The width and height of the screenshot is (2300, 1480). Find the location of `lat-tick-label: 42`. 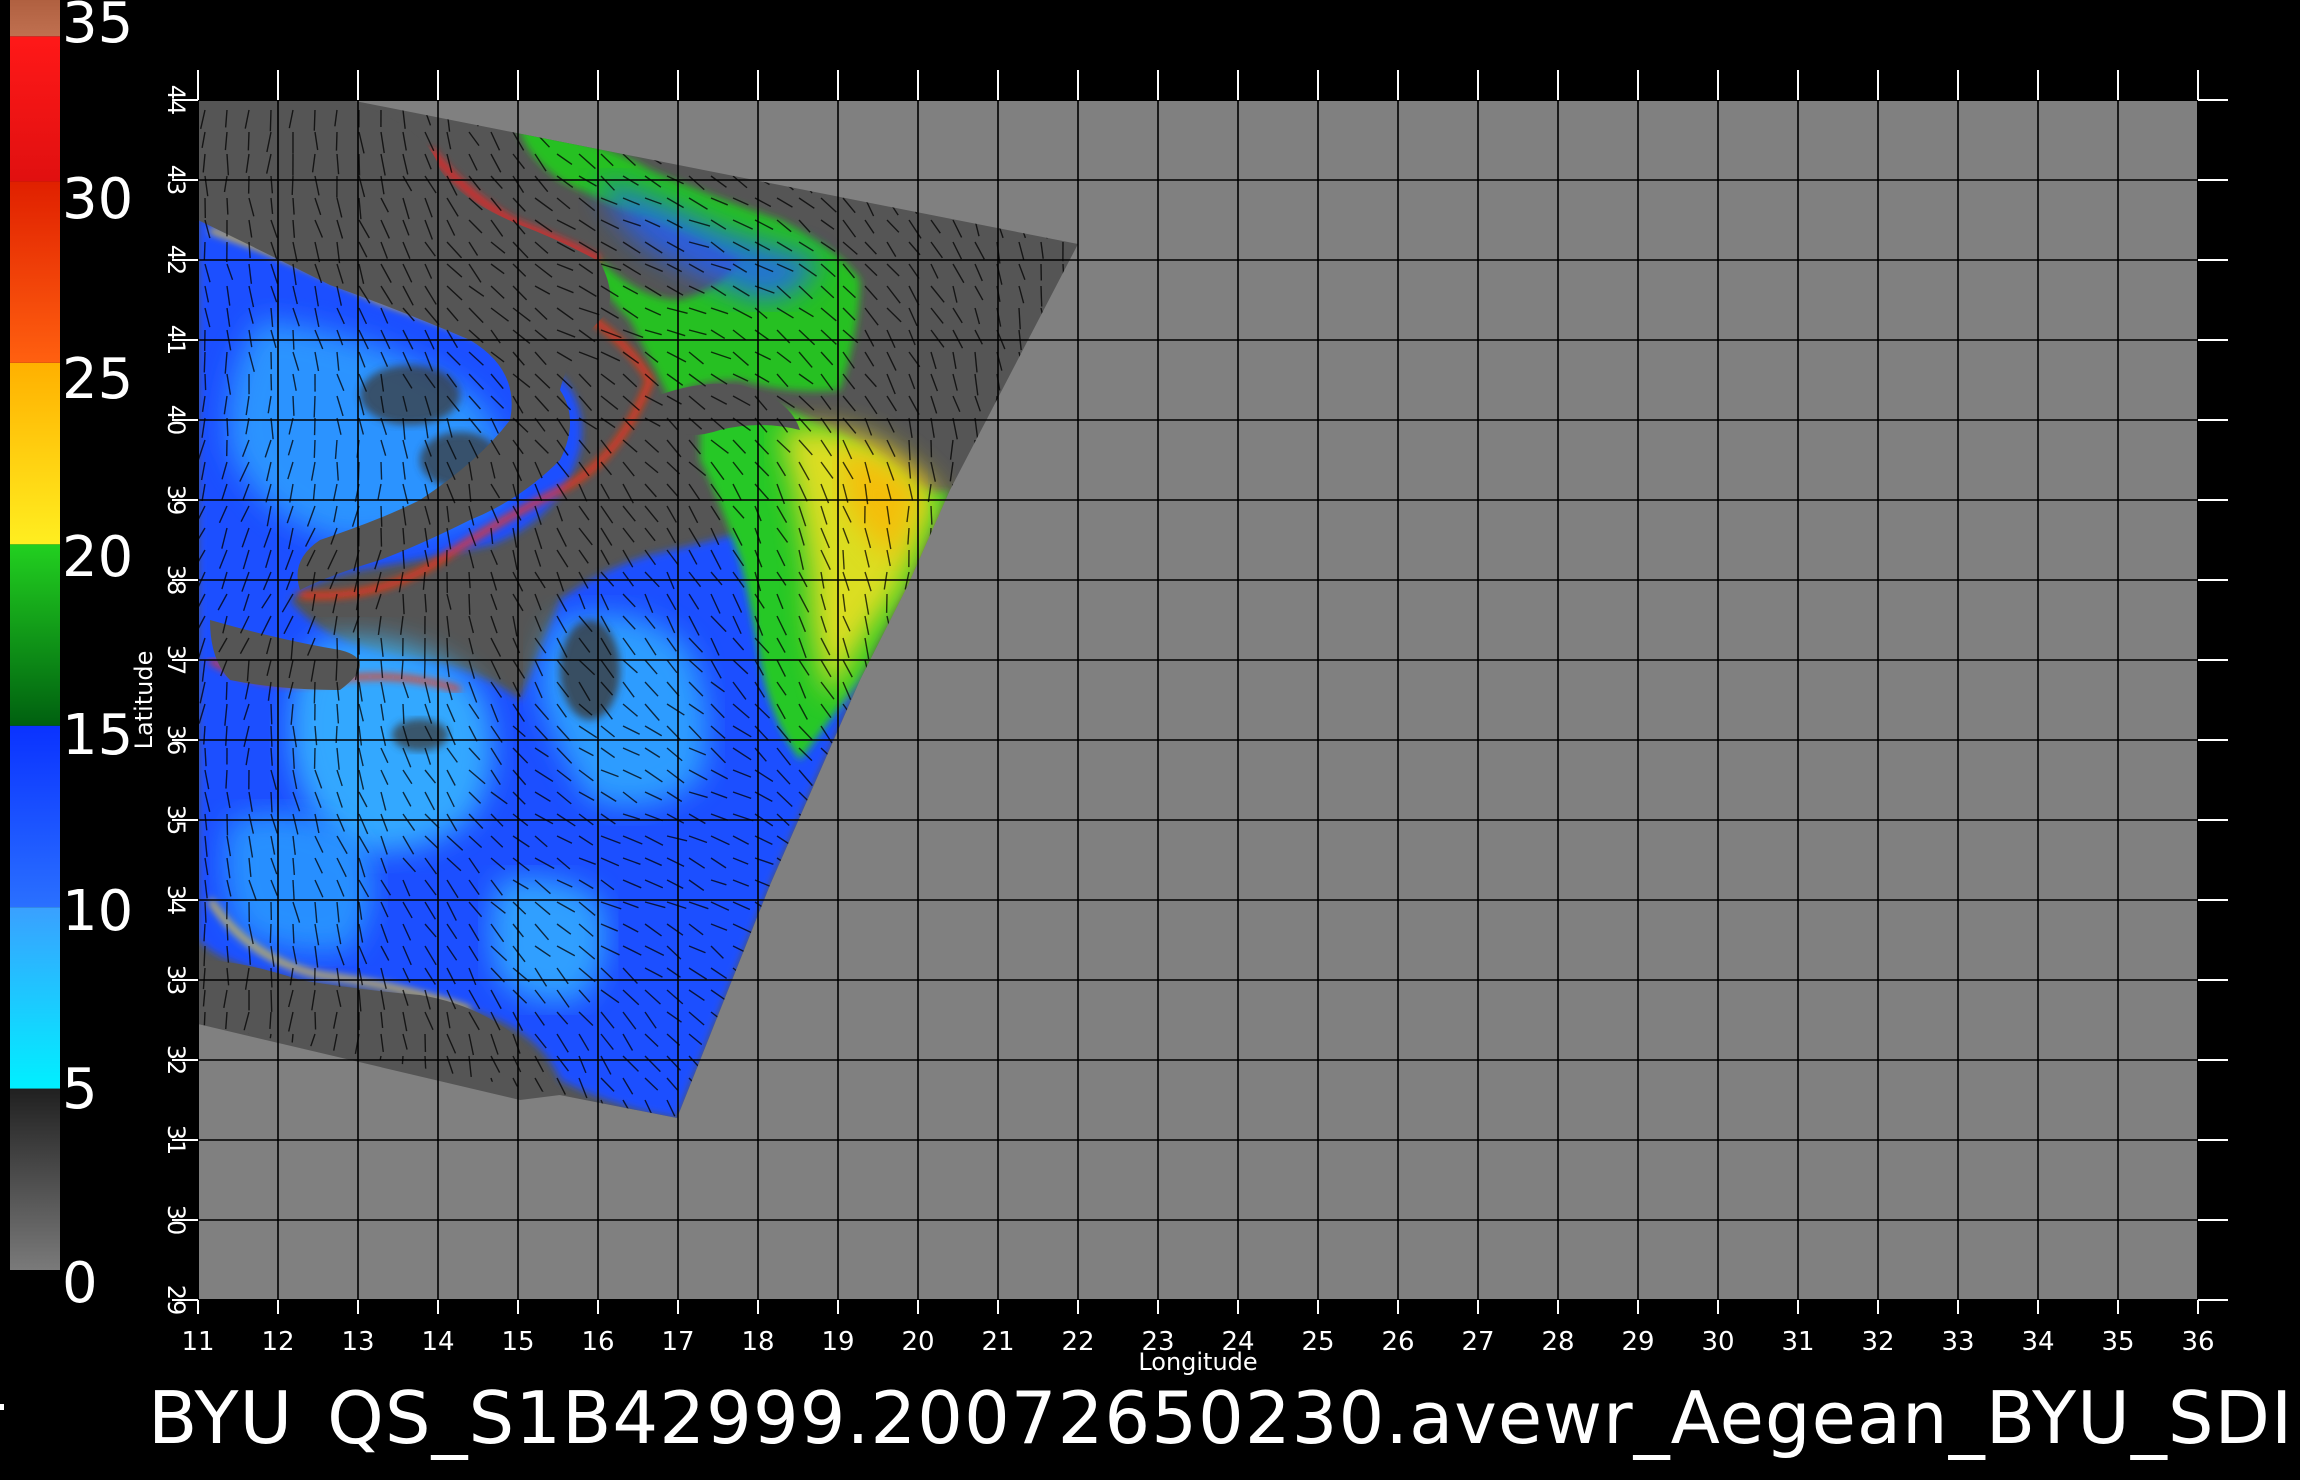

lat-tick-label: 42 is located at coordinates (176, 260).